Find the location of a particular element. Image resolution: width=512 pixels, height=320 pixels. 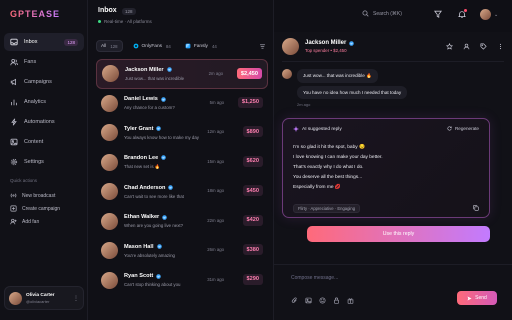

attachment-icon is located at coordinates (294, 300).